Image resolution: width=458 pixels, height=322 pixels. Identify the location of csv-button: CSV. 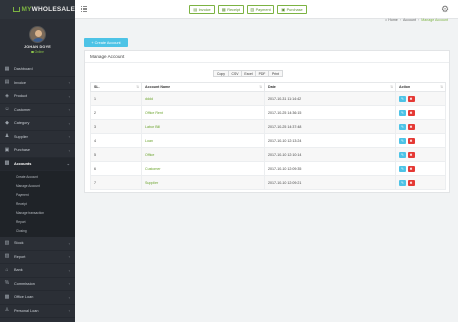
(235, 73).